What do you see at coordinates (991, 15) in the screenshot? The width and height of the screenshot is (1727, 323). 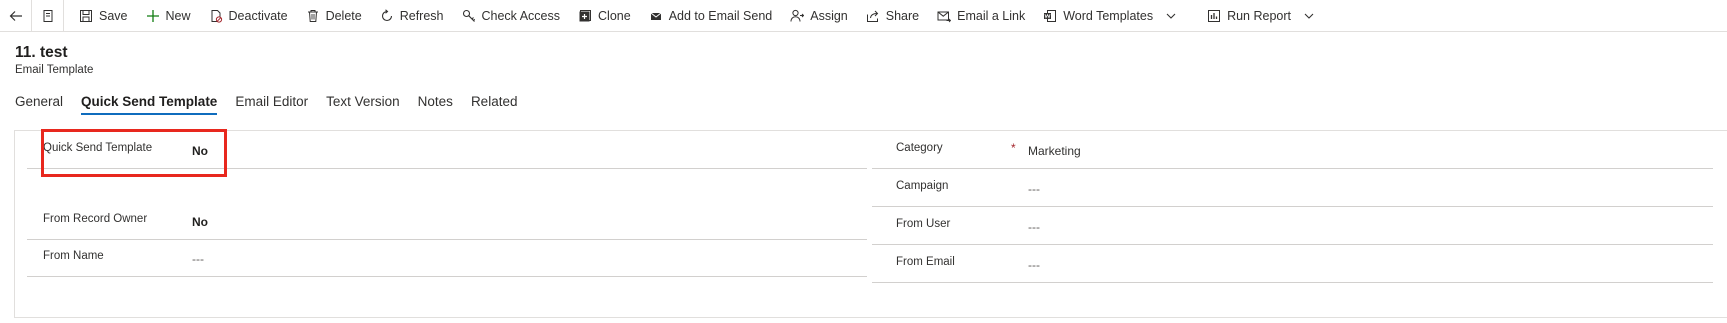 I see `email-a-link-label: Email a Link` at bounding box center [991, 15].